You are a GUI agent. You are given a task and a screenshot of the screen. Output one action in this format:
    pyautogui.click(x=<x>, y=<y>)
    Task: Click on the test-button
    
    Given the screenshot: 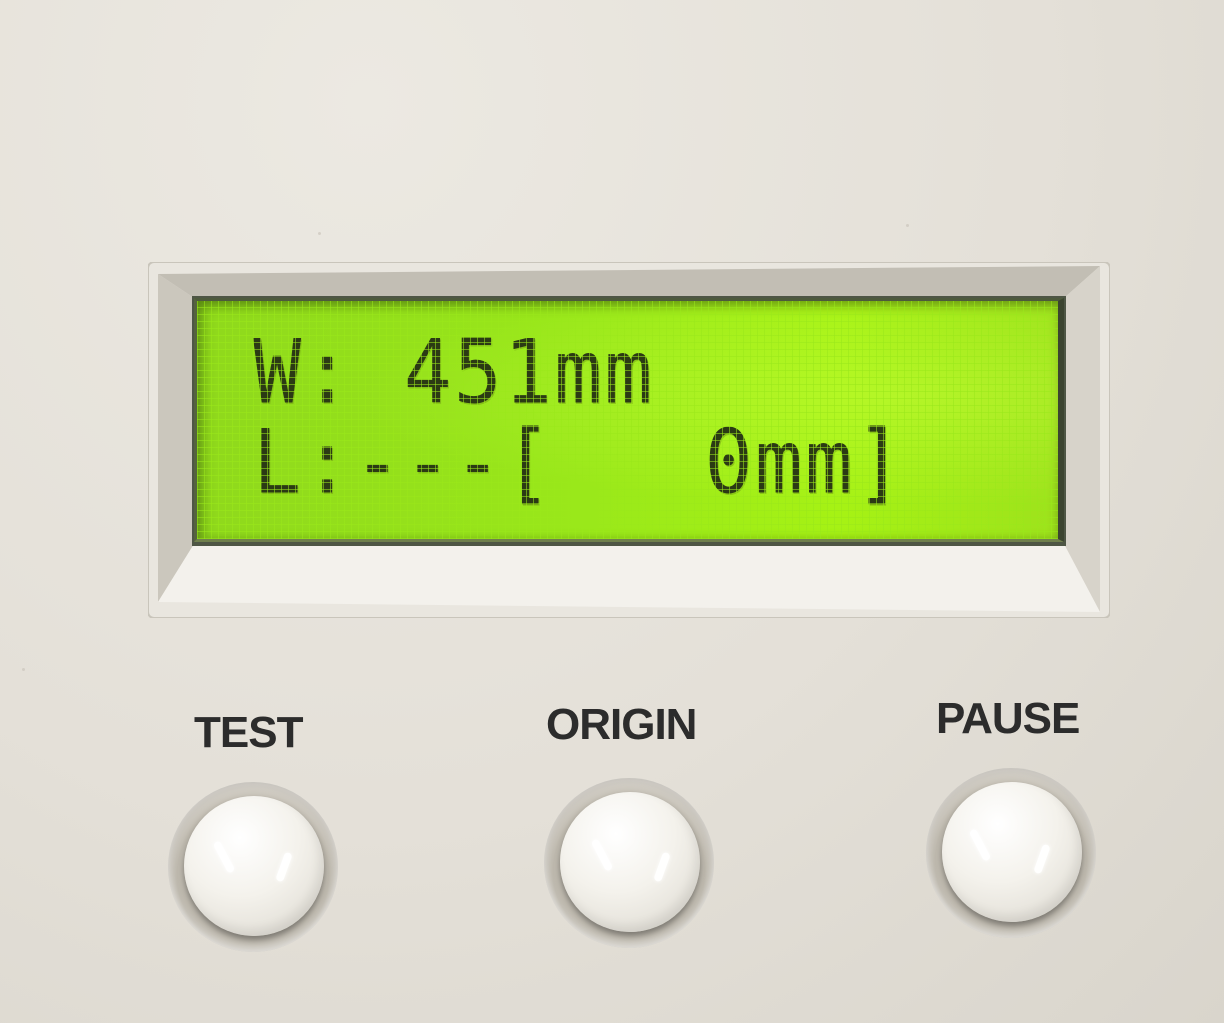 What is the action you would take?
    pyautogui.click(x=254, y=866)
    